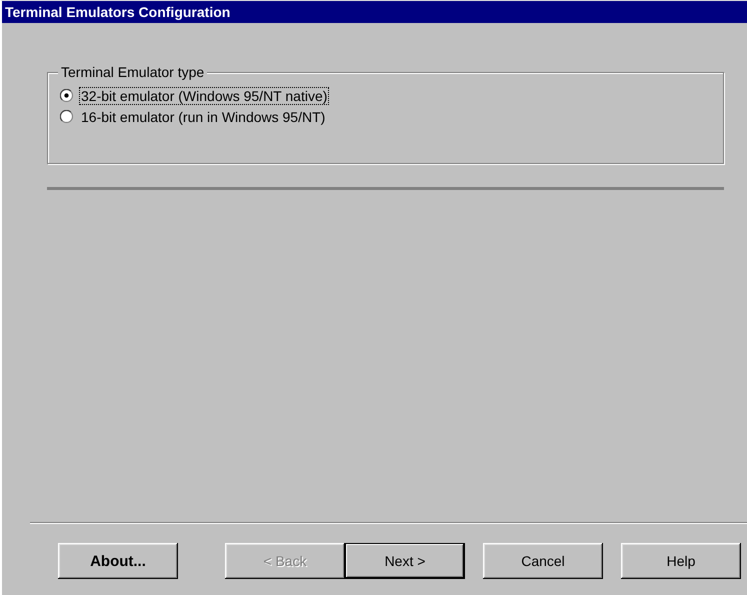 The image size is (747, 595). Describe the element at coordinates (374, 12) in the screenshot. I see `window-title: Terminal Emulators Configuration` at that location.